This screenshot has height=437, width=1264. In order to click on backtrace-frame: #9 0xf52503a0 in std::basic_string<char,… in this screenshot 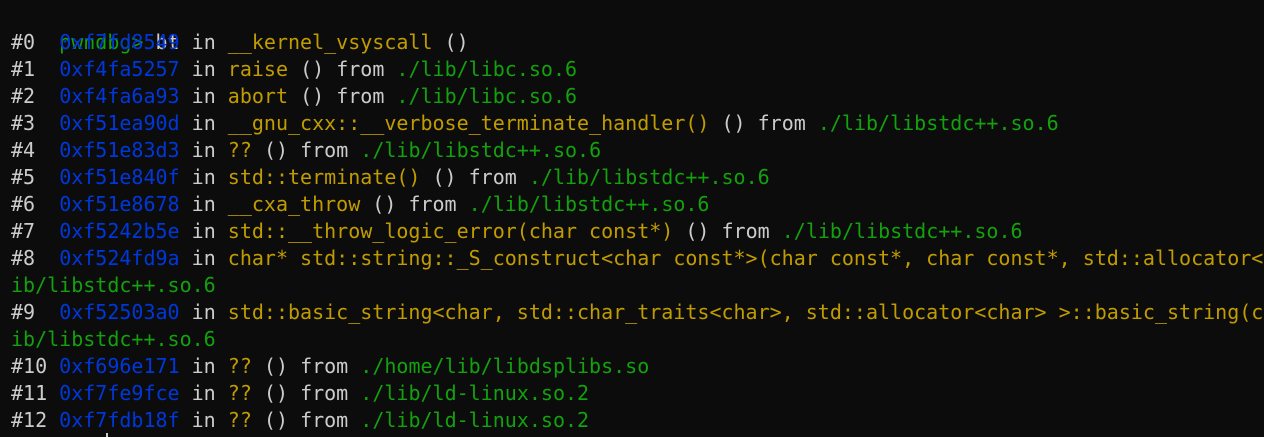, I will do `click(637, 312)`.